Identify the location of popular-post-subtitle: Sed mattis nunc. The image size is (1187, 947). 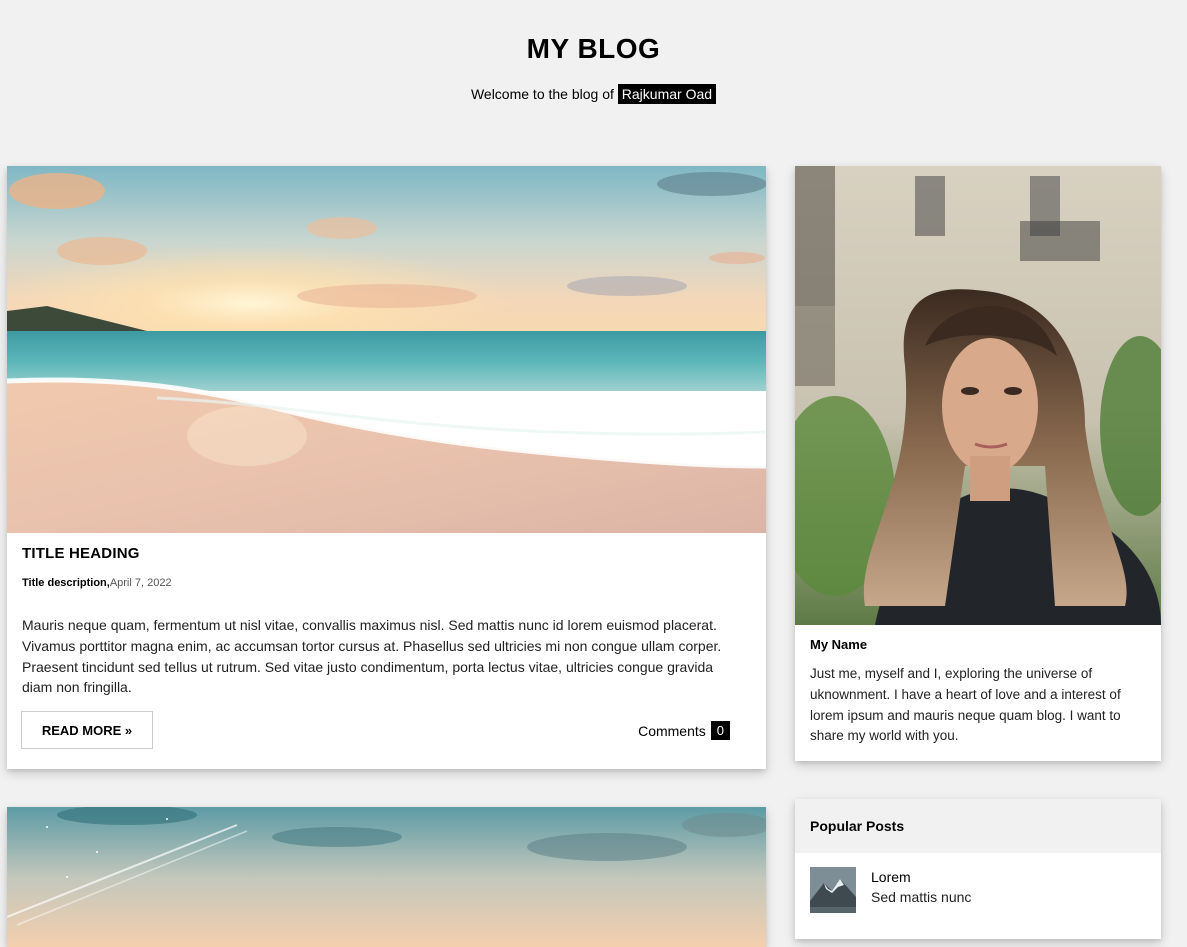
(921, 897).